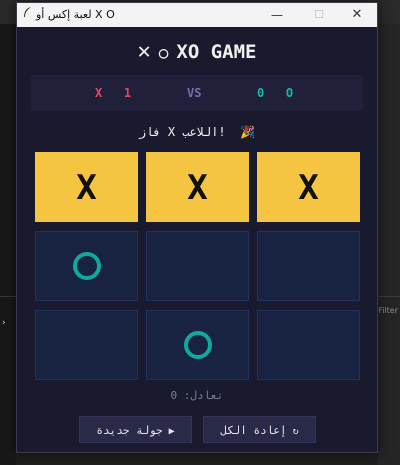 Image resolution: width=400 pixels, height=465 pixels. Describe the element at coordinates (253, 430) in the screenshot. I see `reset-all-label: إعادة الكل` at that location.